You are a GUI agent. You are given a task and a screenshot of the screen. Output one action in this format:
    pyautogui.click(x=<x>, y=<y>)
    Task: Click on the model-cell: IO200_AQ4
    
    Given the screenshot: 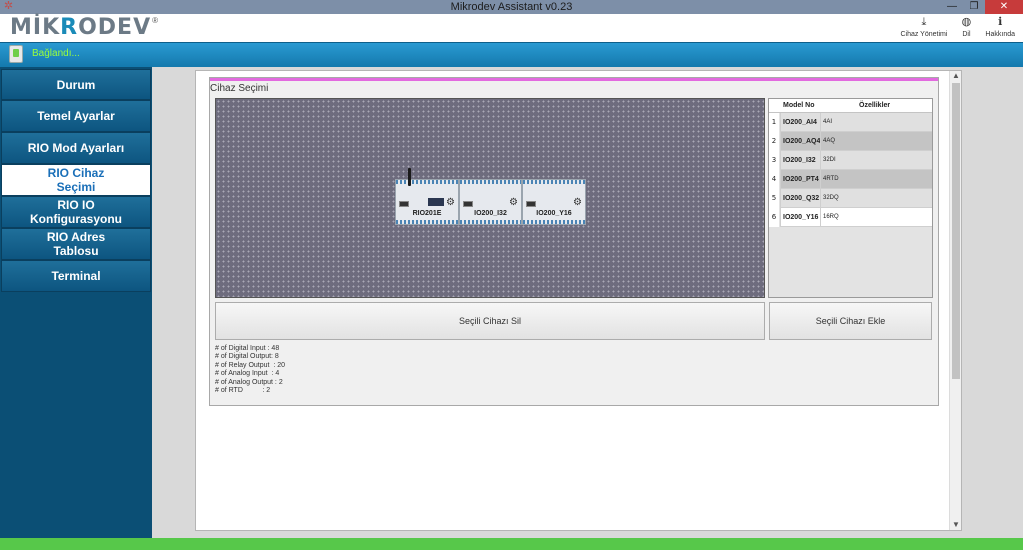 What is the action you would take?
    pyautogui.click(x=800, y=141)
    